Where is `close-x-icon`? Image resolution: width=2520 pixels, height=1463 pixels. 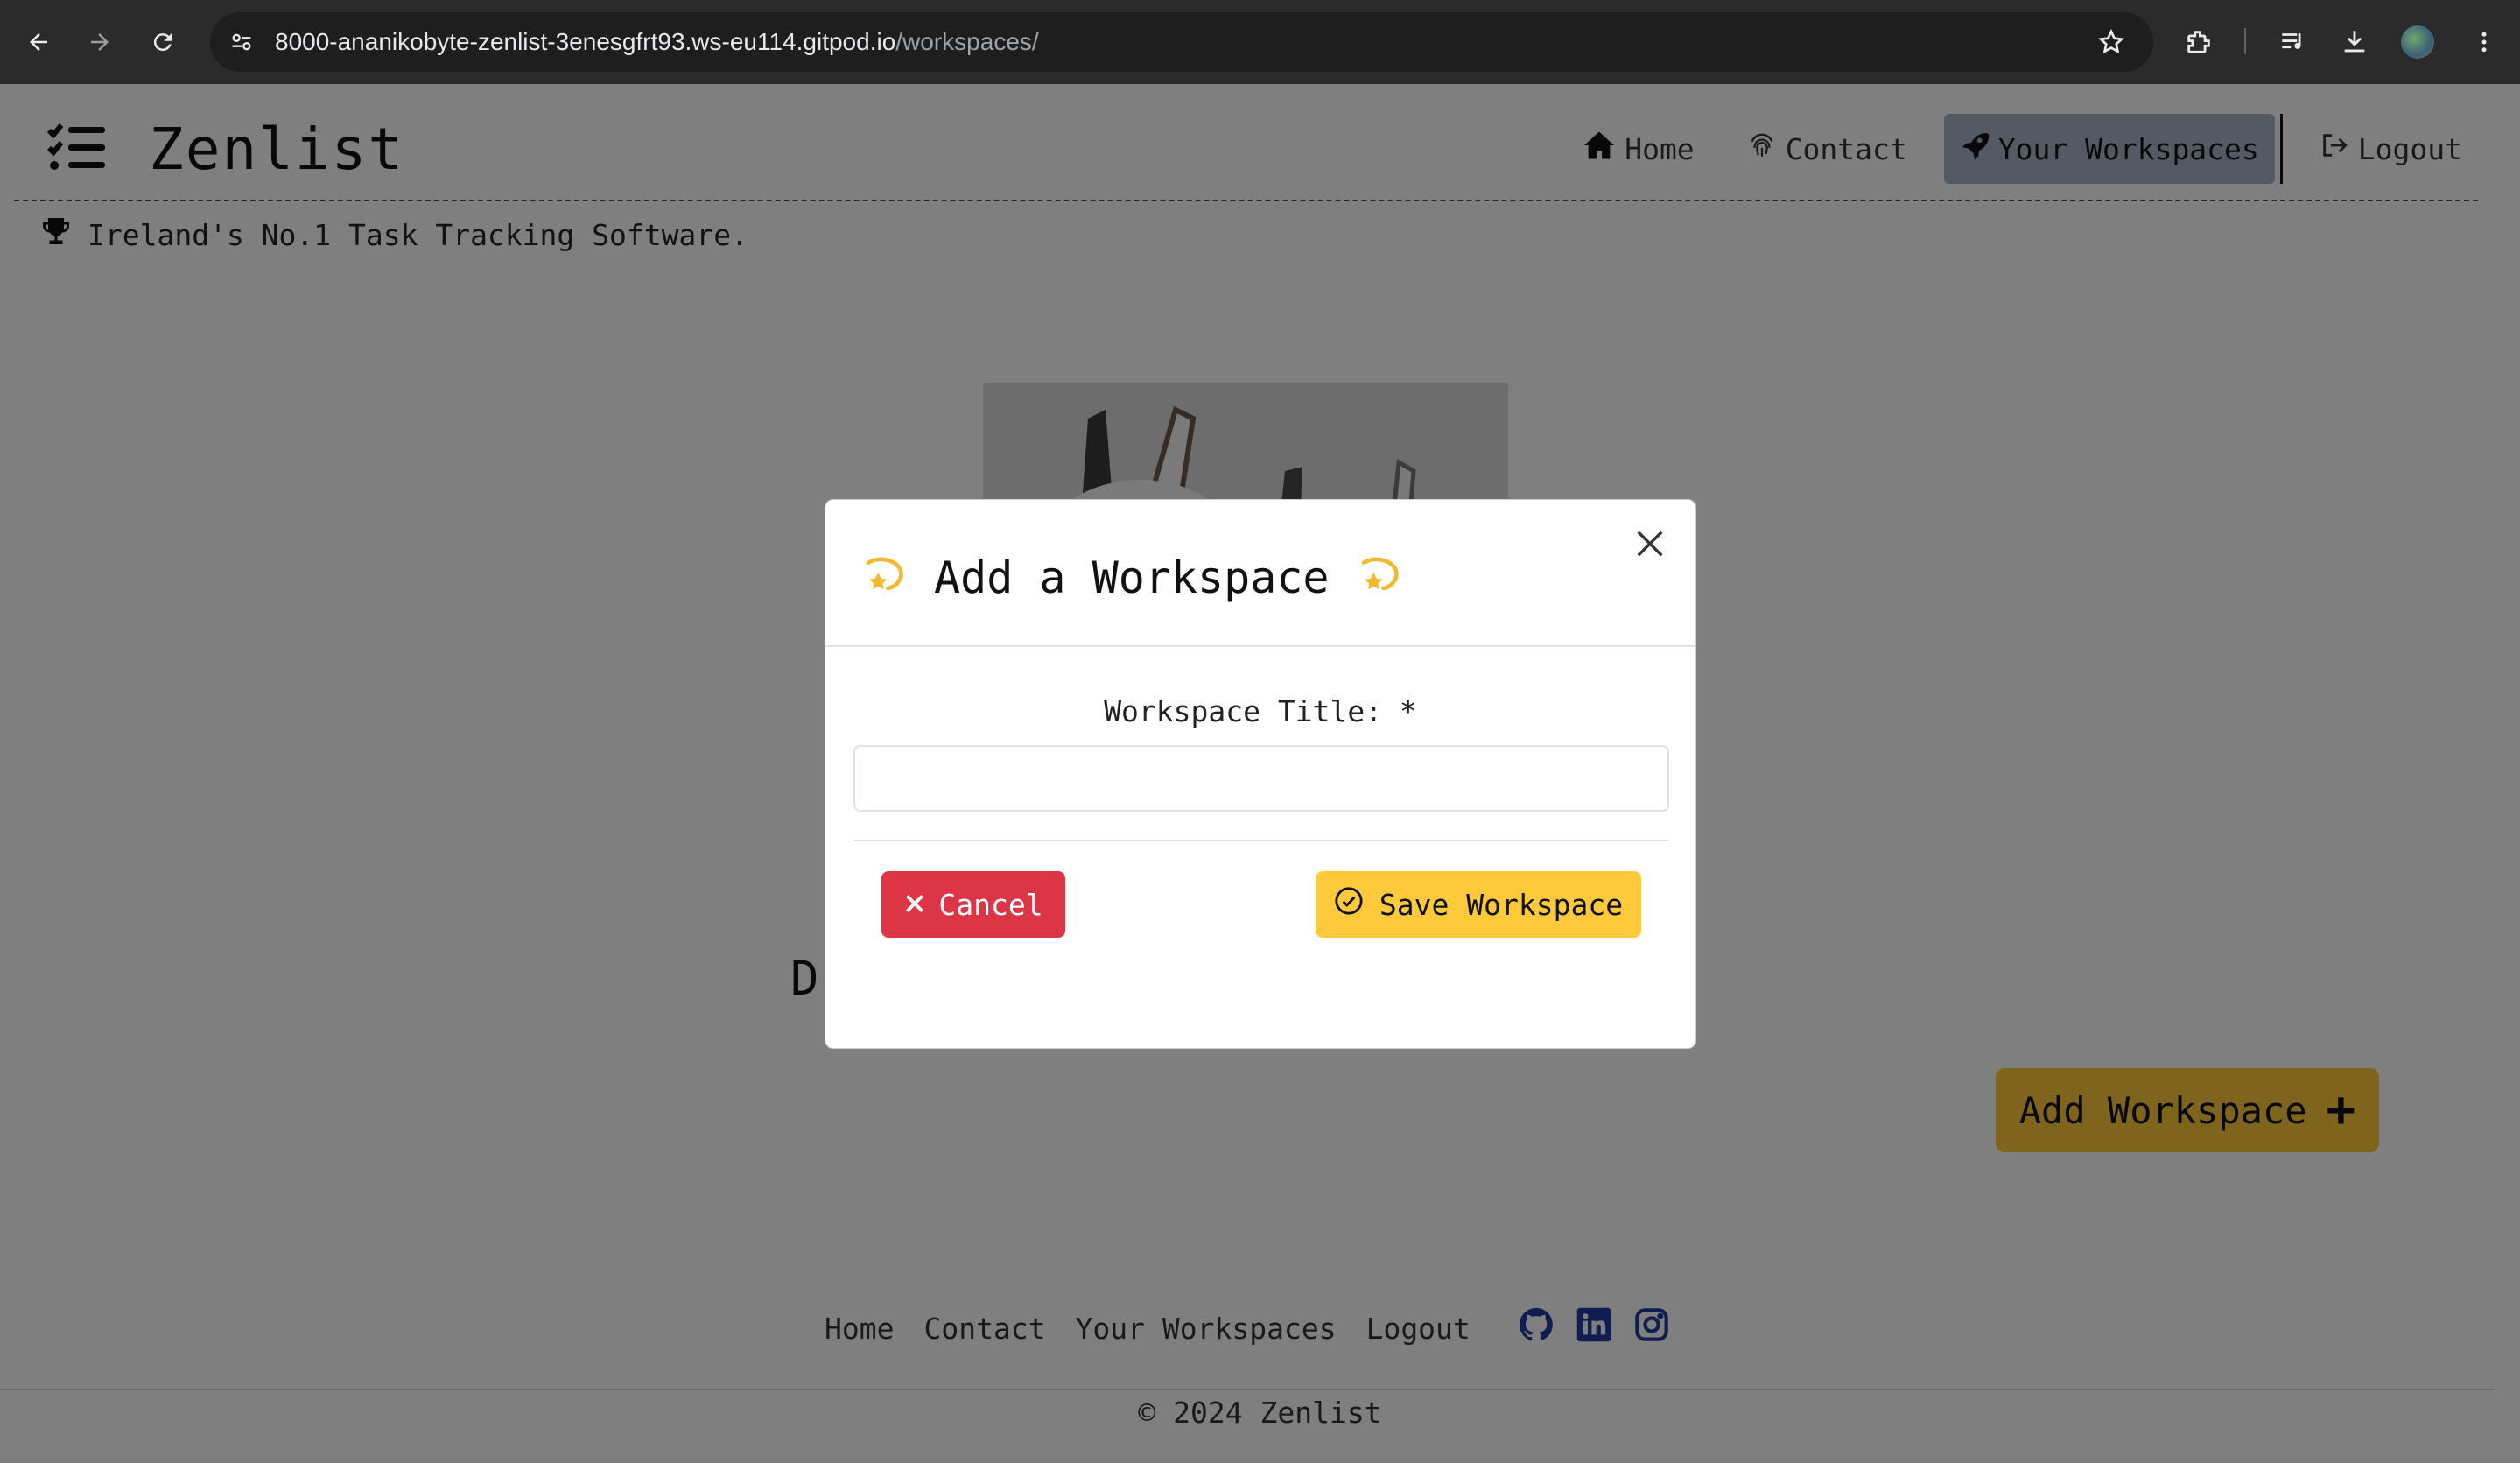
close-x-icon is located at coordinates (920, 905).